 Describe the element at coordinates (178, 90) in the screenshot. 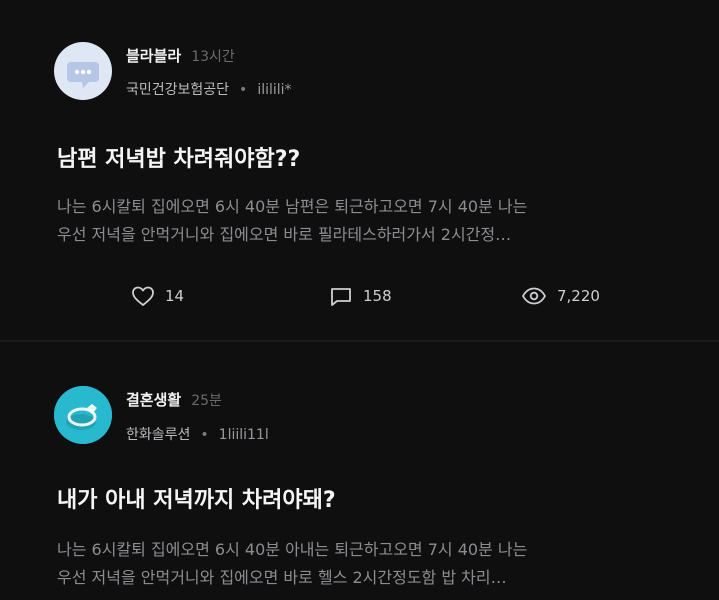

I see `company-name: 국민건강보험공단` at that location.